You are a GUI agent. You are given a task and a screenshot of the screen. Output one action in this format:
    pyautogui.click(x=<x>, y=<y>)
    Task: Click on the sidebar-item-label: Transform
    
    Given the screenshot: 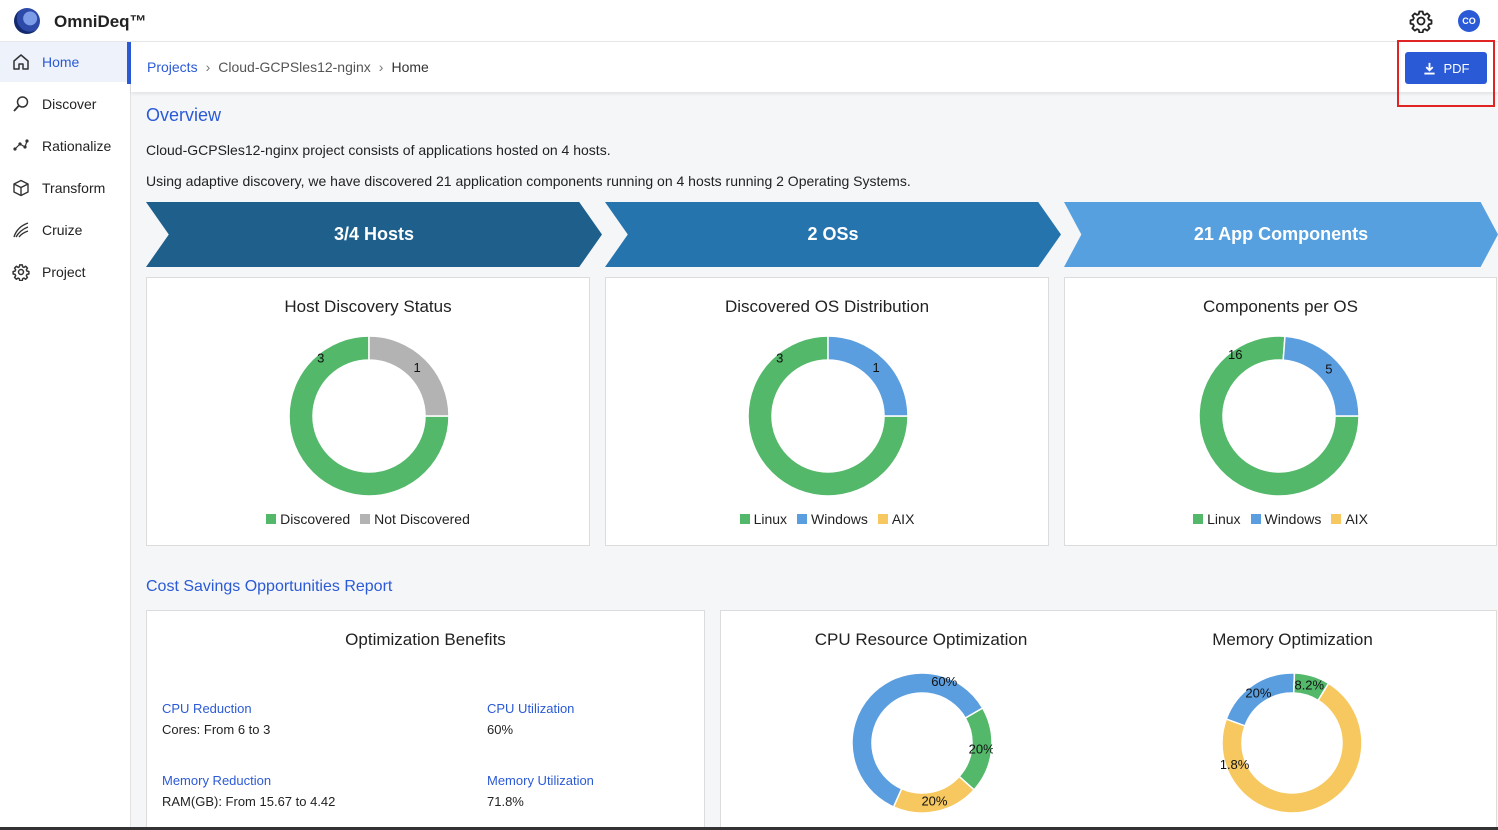 What is the action you would take?
    pyautogui.click(x=74, y=188)
    